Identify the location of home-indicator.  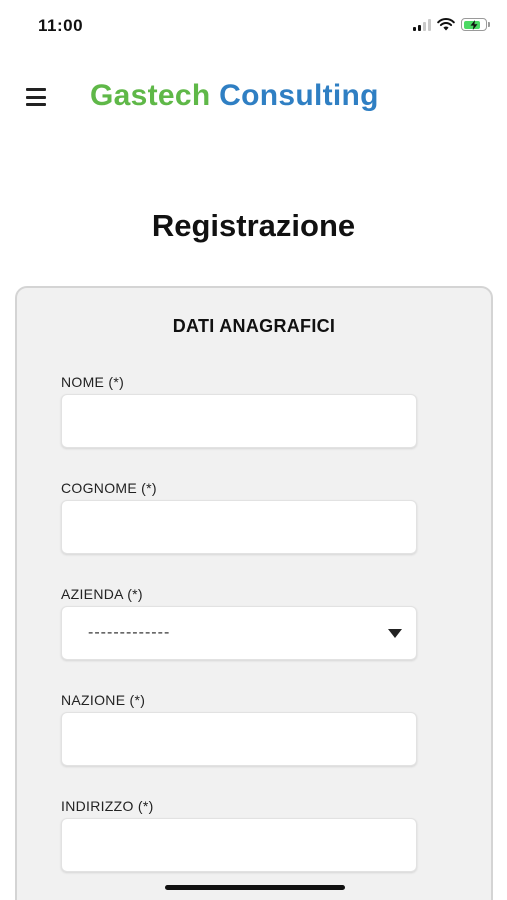
(255, 887).